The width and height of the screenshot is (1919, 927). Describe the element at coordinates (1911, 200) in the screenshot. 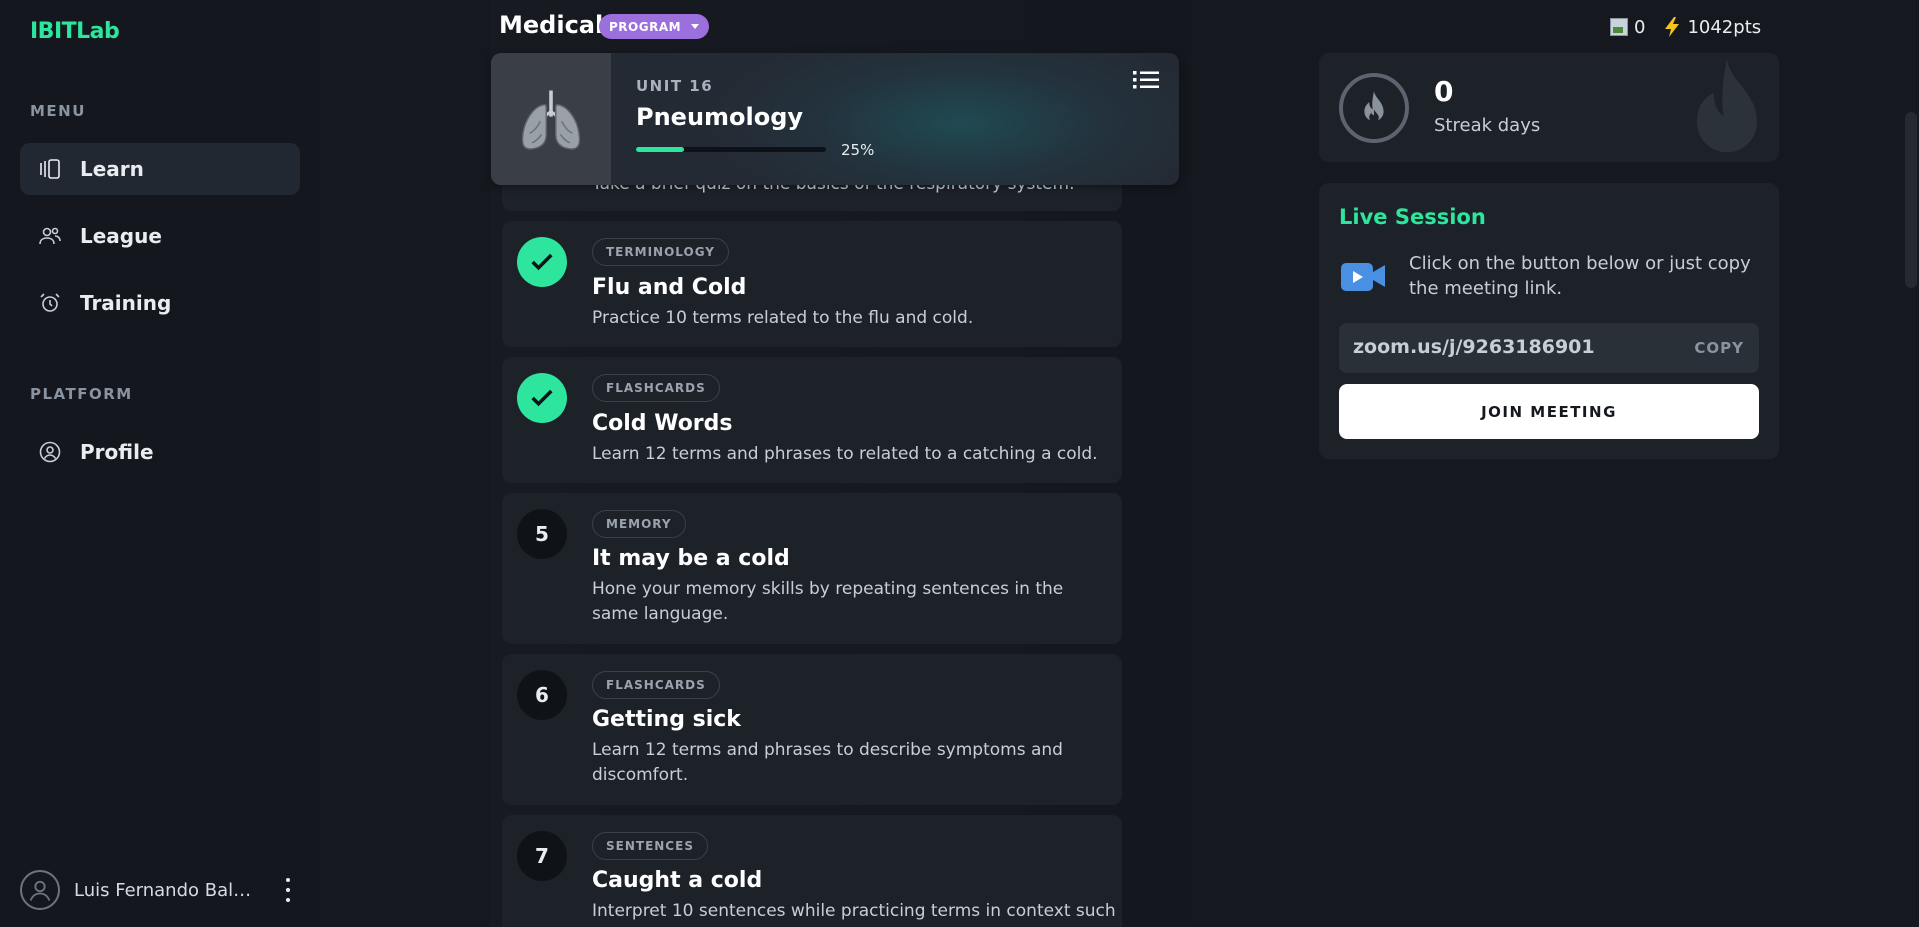

I see `scrollbar` at that location.